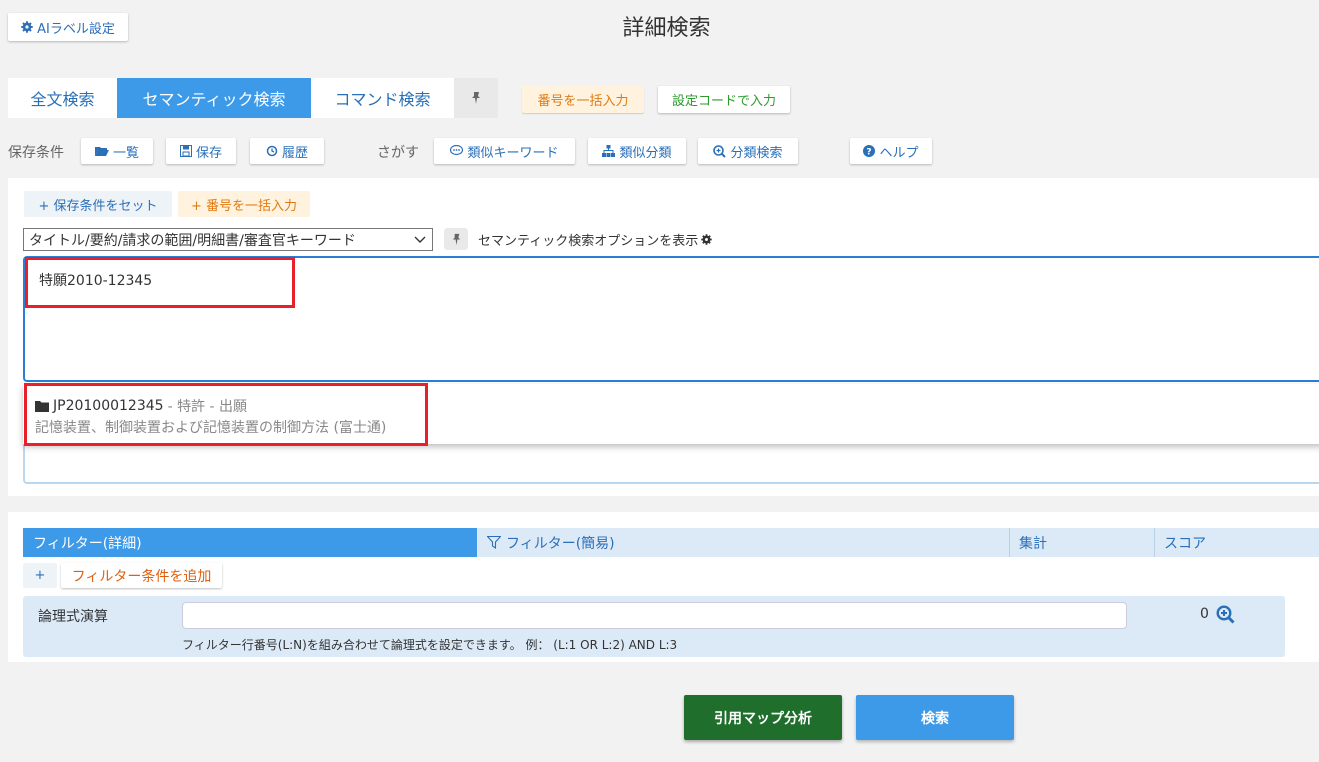  Describe the element at coordinates (513, 153) in the screenshot. I see `similar-keyword-label: 類似キーワード` at that location.